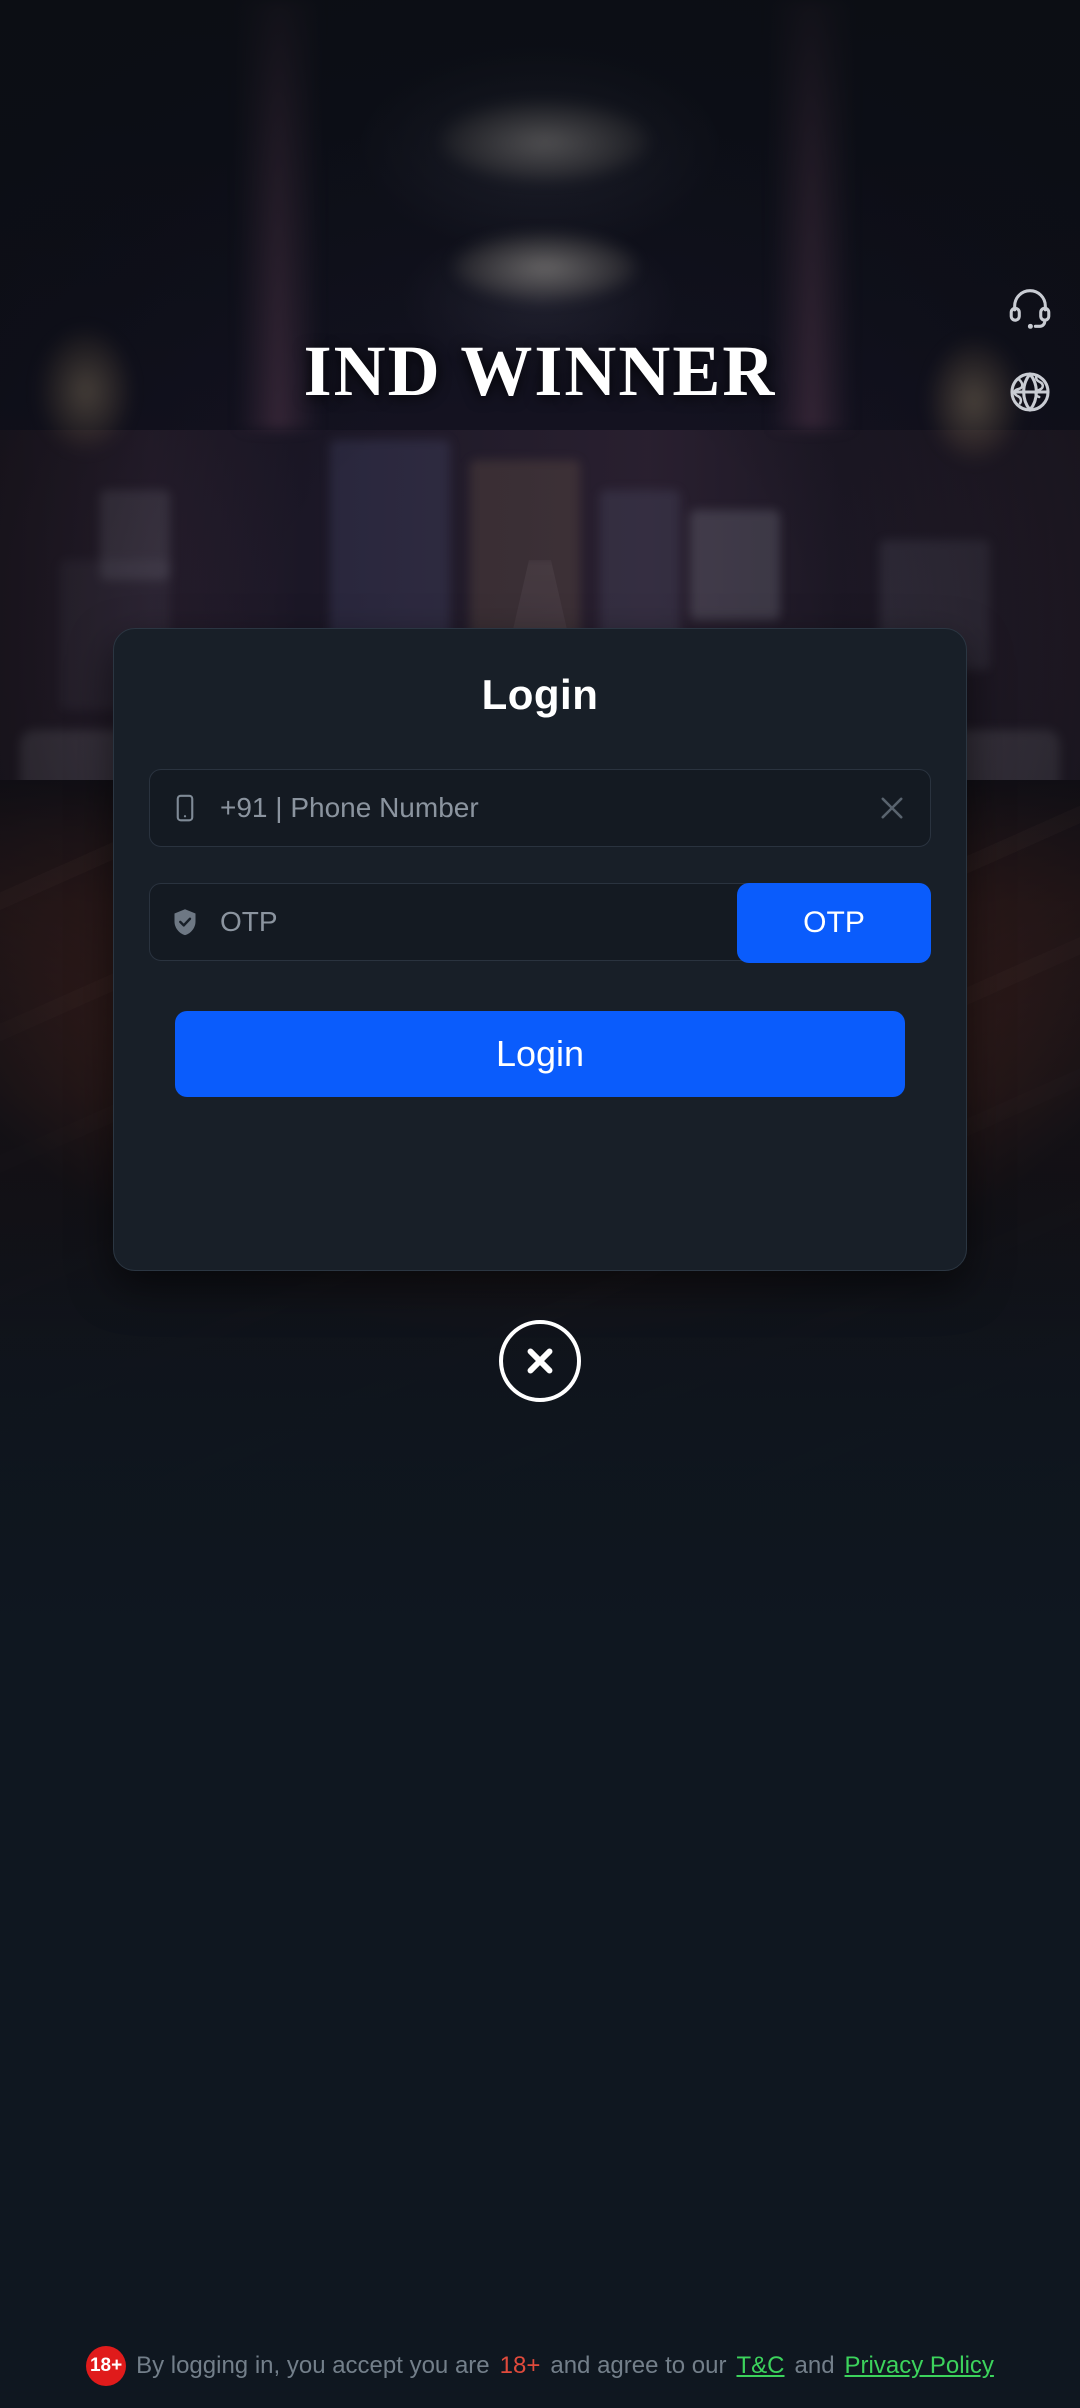  Describe the element at coordinates (185, 808) in the screenshot. I see `phone-icon` at that location.